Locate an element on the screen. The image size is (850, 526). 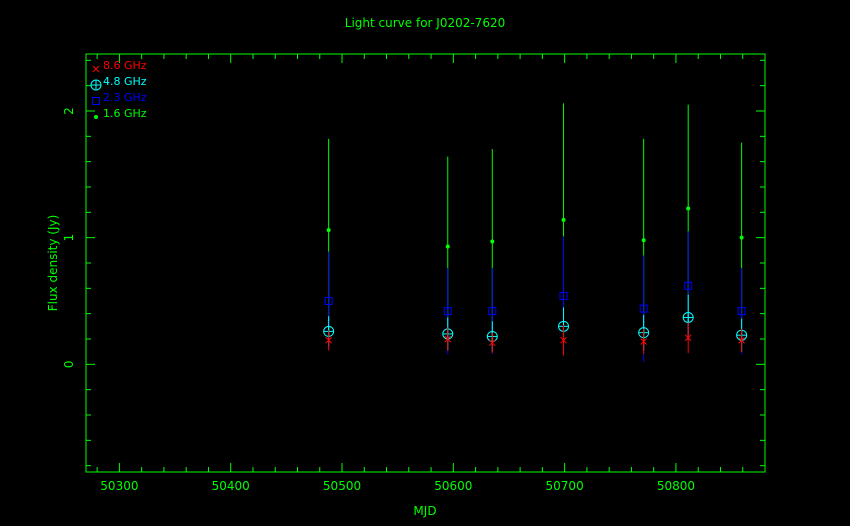
x-tick-label: 50700 is located at coordinates (565, 486).